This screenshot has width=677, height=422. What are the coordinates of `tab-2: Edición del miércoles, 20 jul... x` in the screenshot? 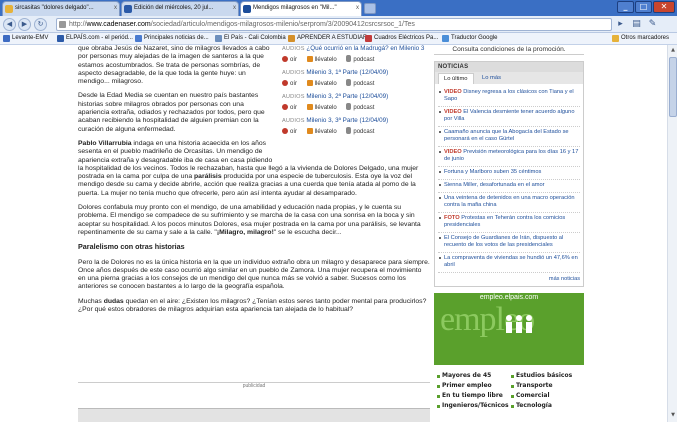 It's located at (180, 8).